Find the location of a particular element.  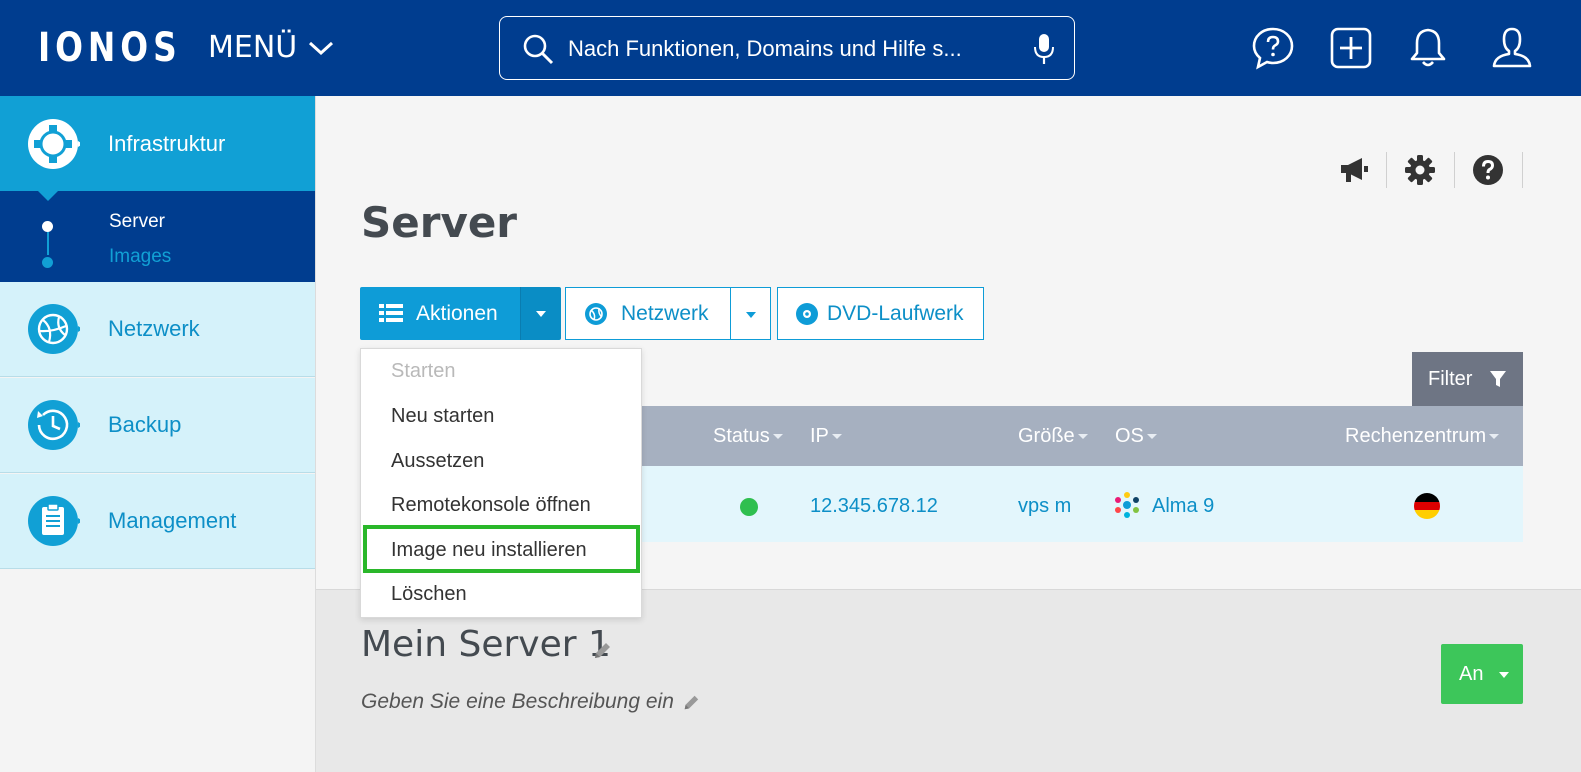

backup-clock-icon is located at coordinates (54, 425).